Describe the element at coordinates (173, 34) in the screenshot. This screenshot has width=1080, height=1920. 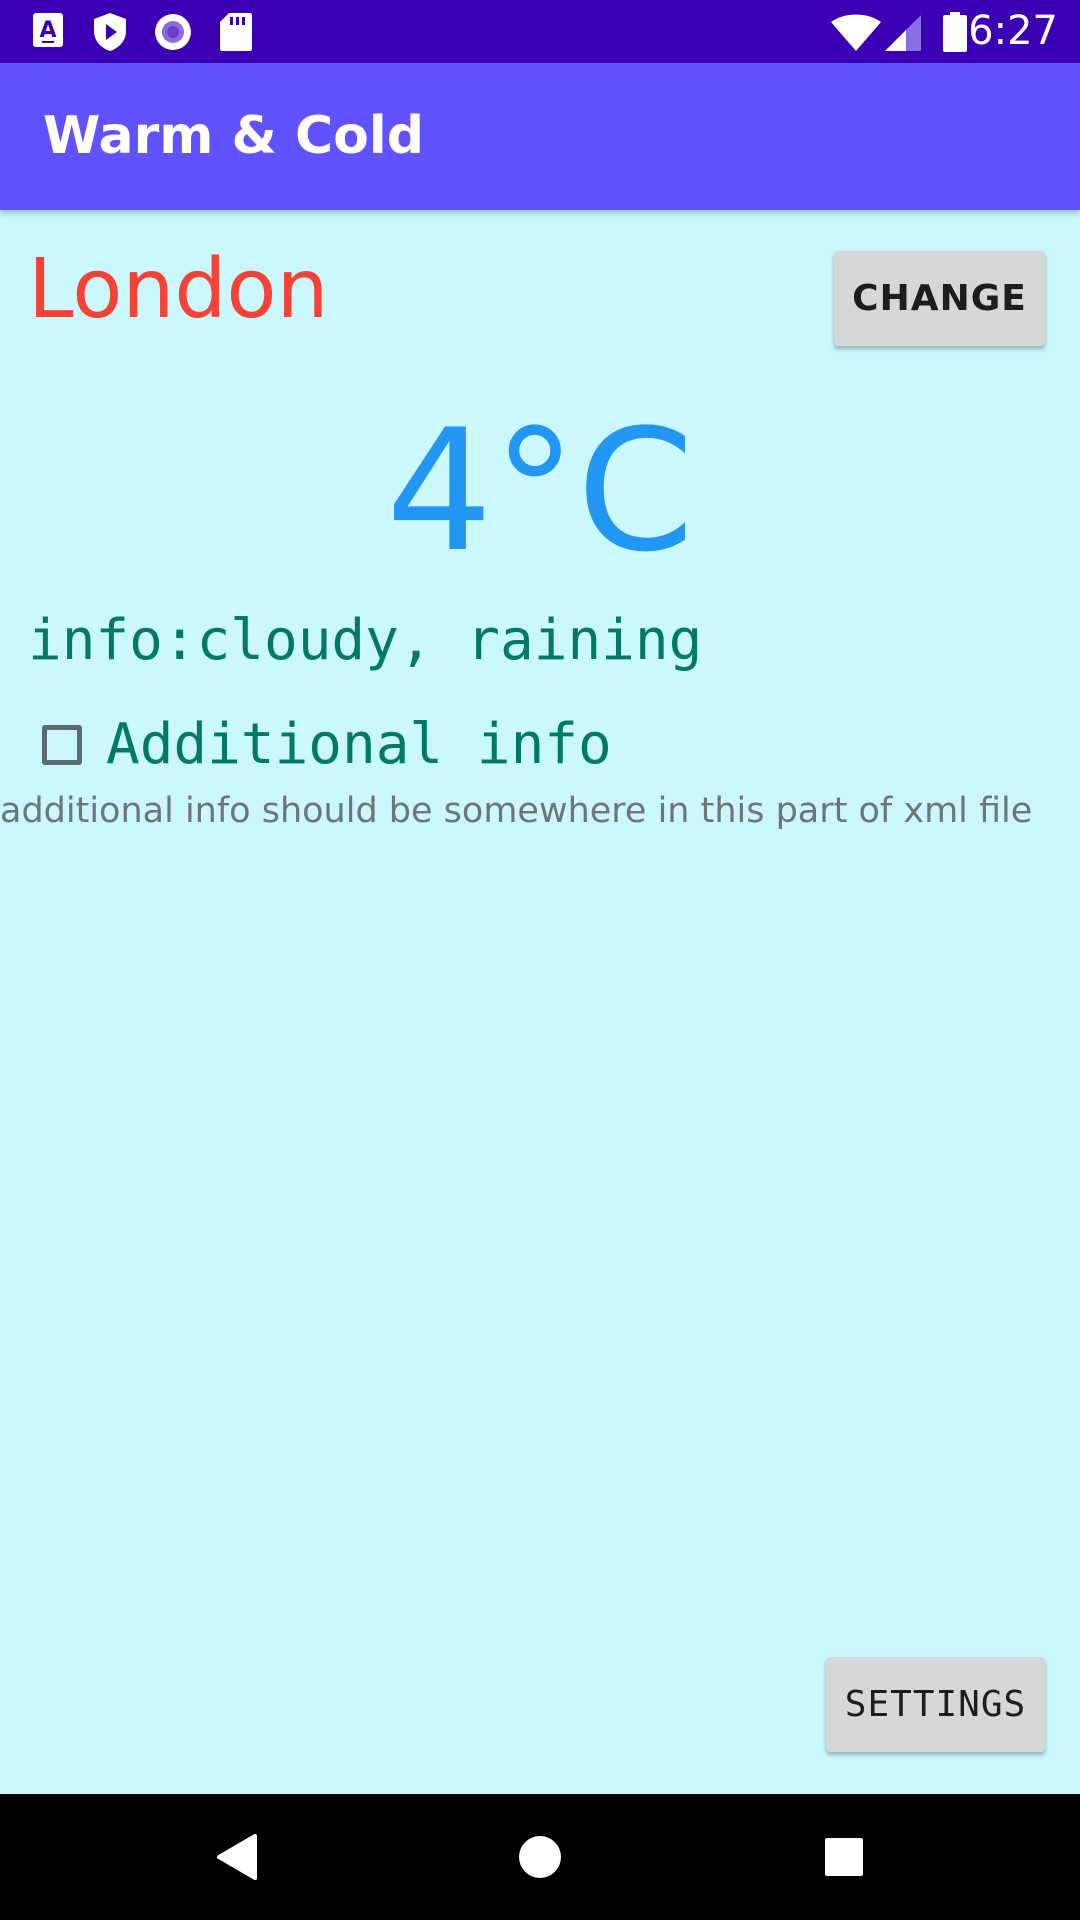
I see `circle-record-icon` at that location.